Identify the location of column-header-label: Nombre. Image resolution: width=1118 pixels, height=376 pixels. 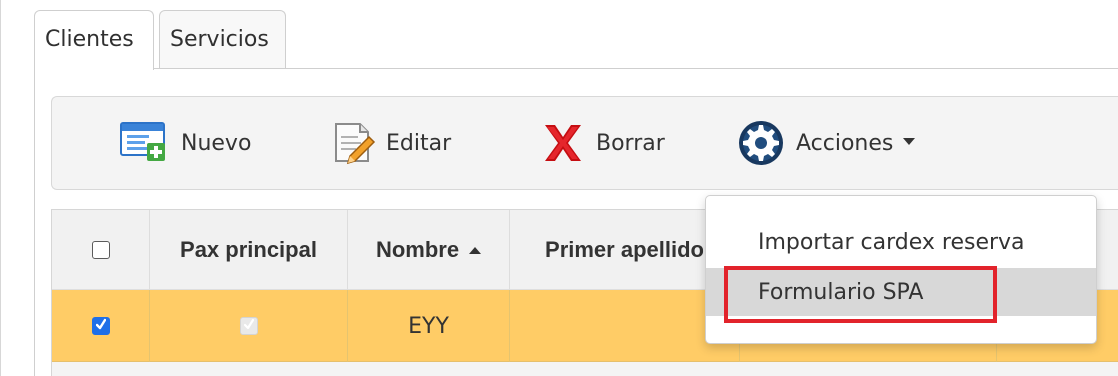
(417, 249).